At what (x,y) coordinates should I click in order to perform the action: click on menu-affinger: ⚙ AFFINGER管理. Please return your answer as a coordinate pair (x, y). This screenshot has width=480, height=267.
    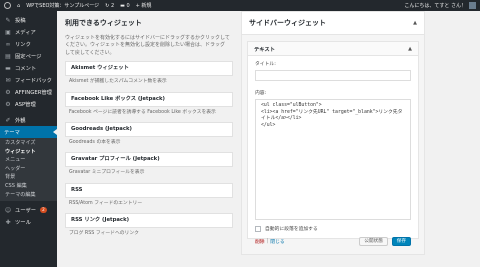
    Looking at the image, I should click on (28, 92).